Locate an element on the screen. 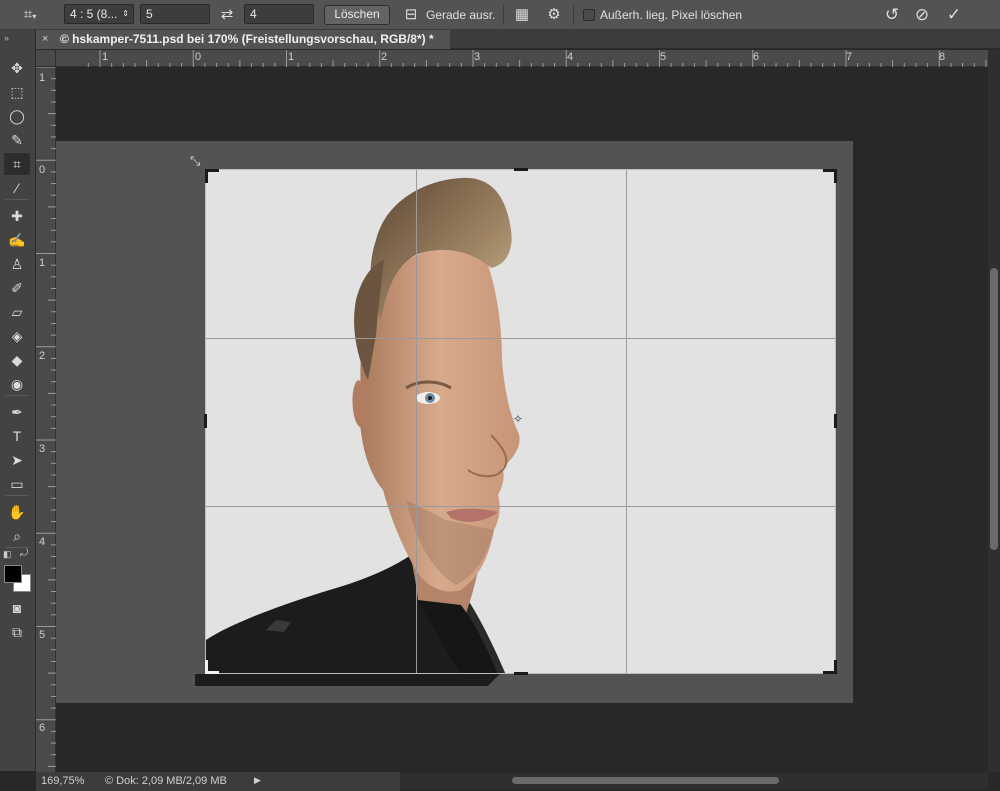  crop-handle-top-right is located at coordinates (830, 176).